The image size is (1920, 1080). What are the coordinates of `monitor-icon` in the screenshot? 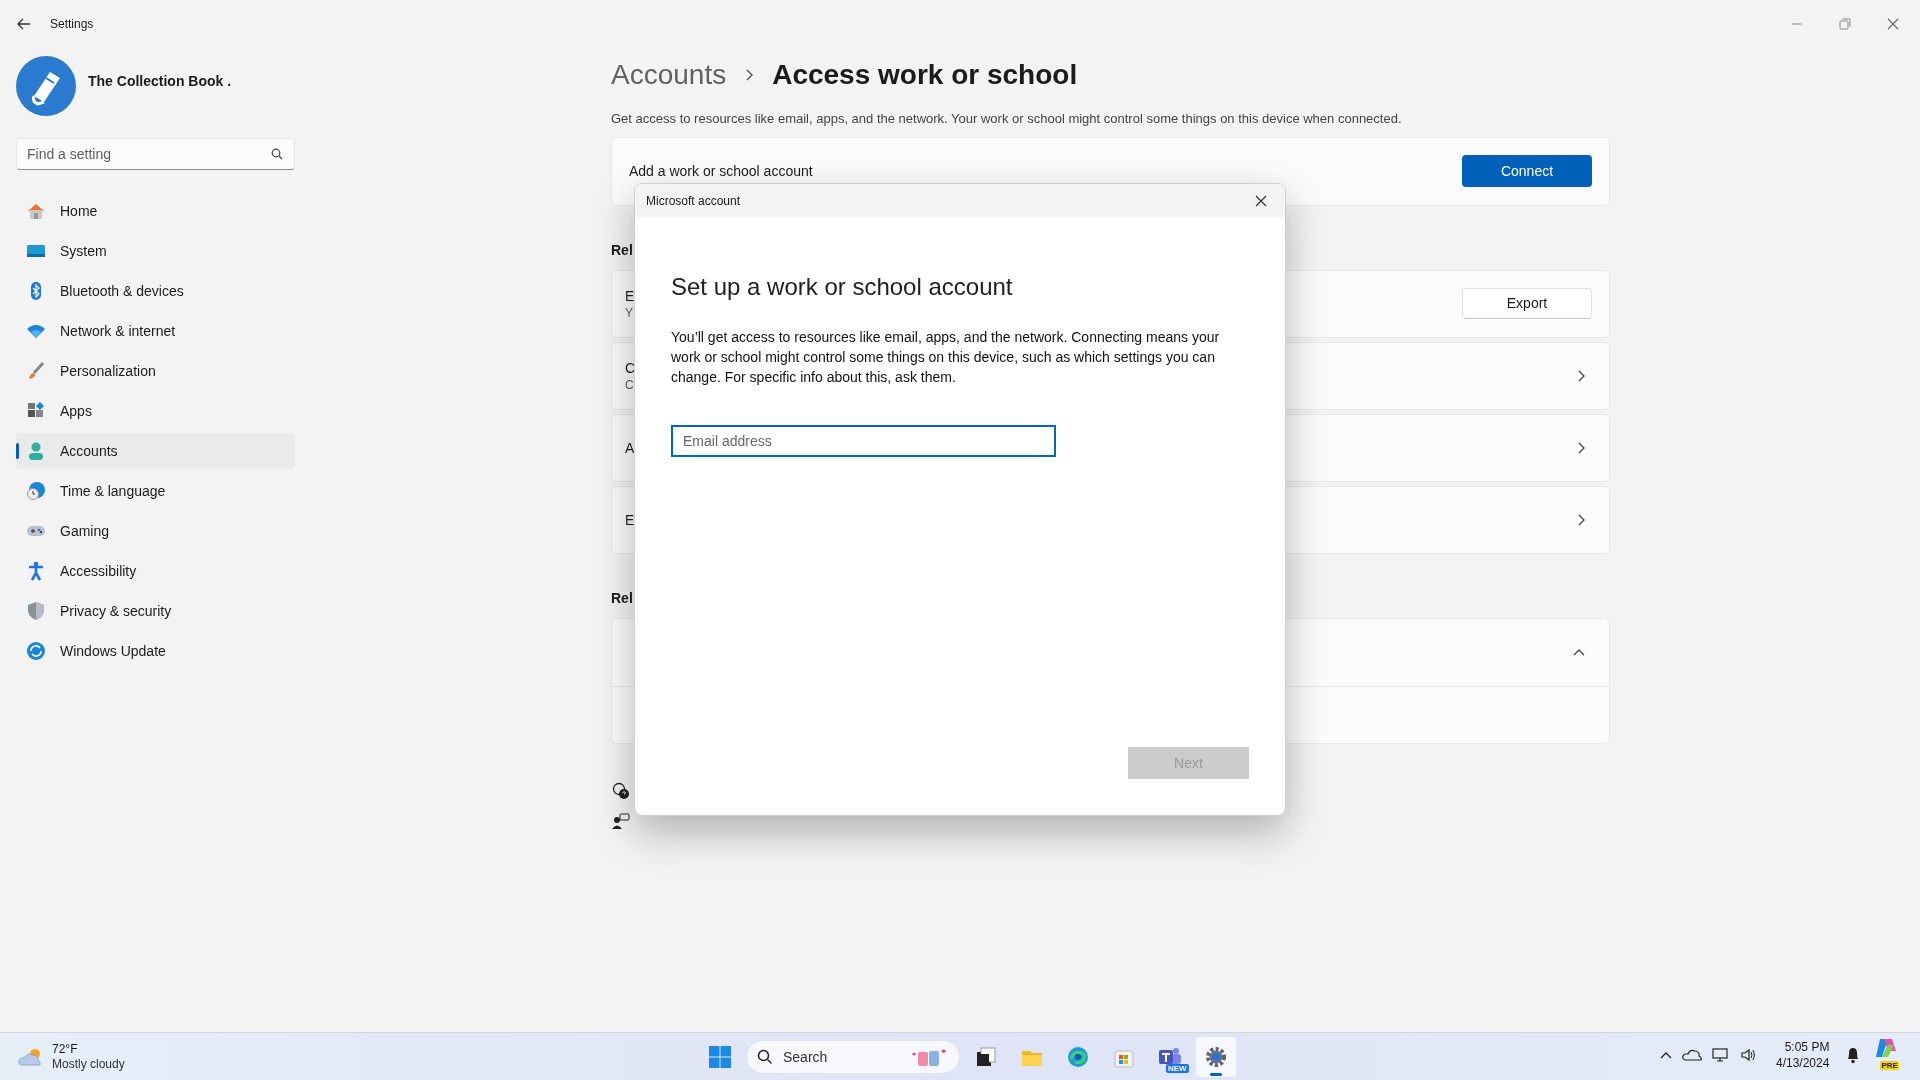 It's located at (1721, 1055).